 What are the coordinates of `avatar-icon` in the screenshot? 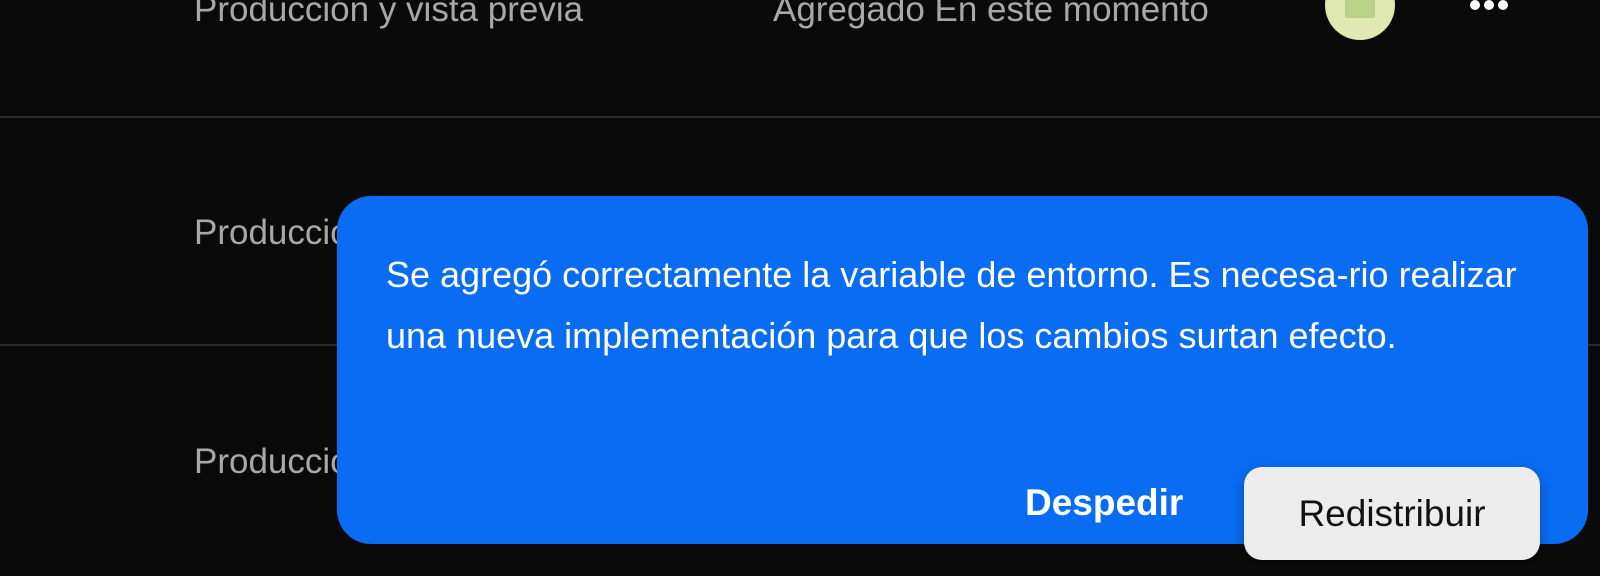 It's located at (1360, 20).